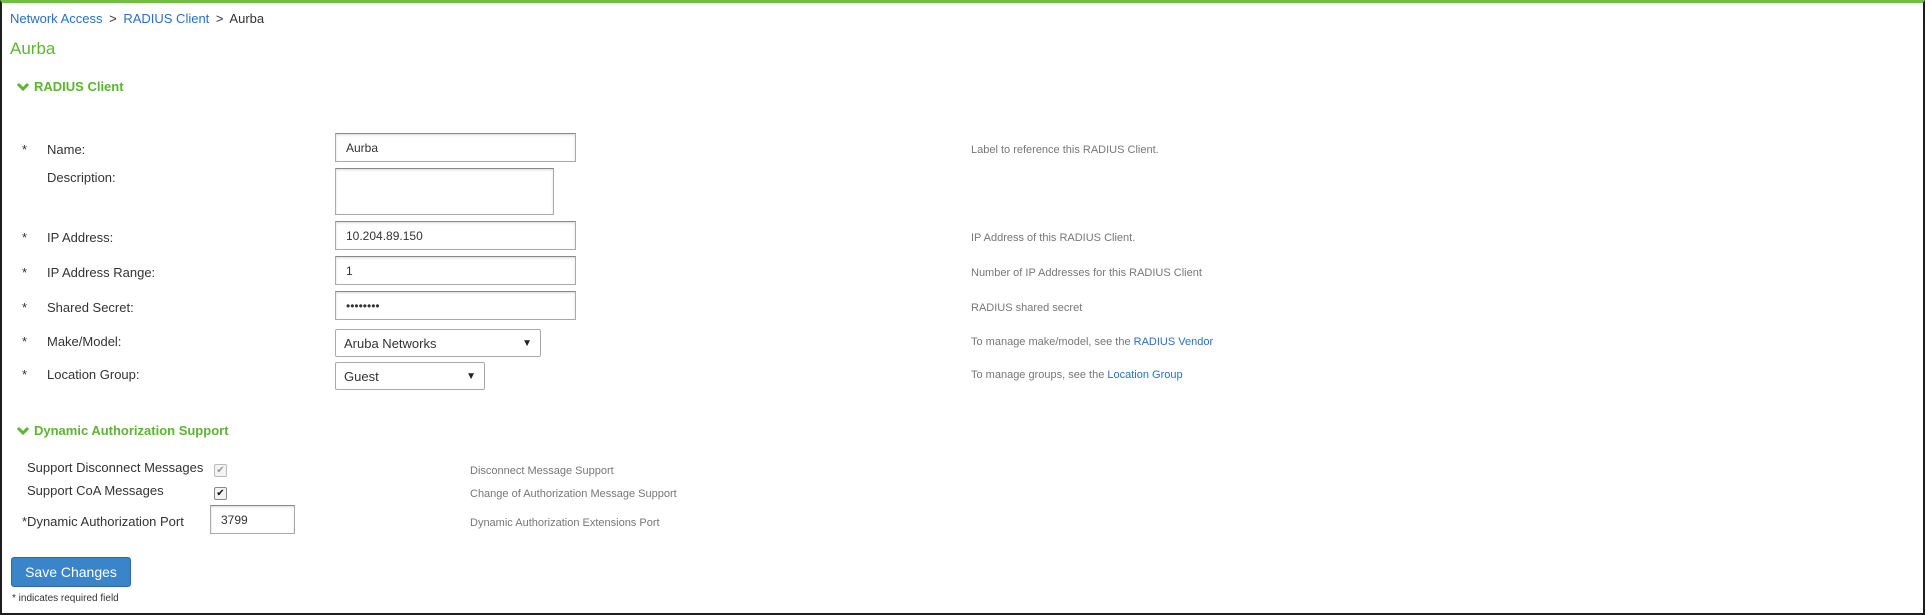 Image resolution: width=1925 pixels, height=615 pixels. What do you see at coordinates (25, 149) in the screenshot?
I see `name-required-marker: *` at bounding box center [25, 149].